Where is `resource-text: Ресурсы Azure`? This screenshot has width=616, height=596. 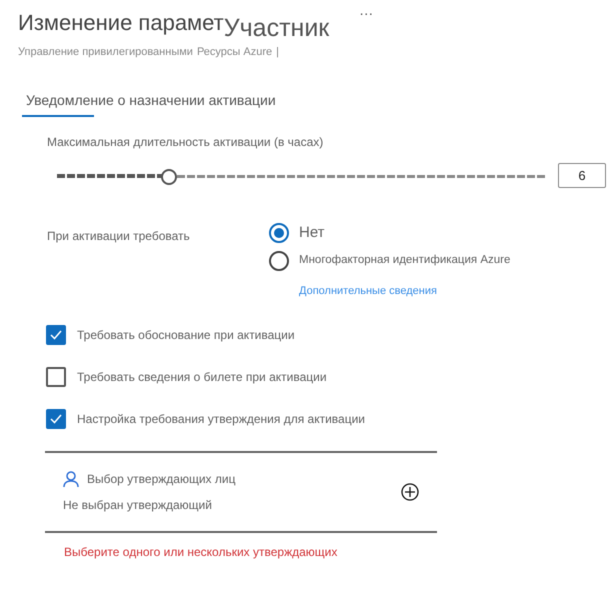
resource-text: Ресурсы Azure is located at coordinates (234, 52).